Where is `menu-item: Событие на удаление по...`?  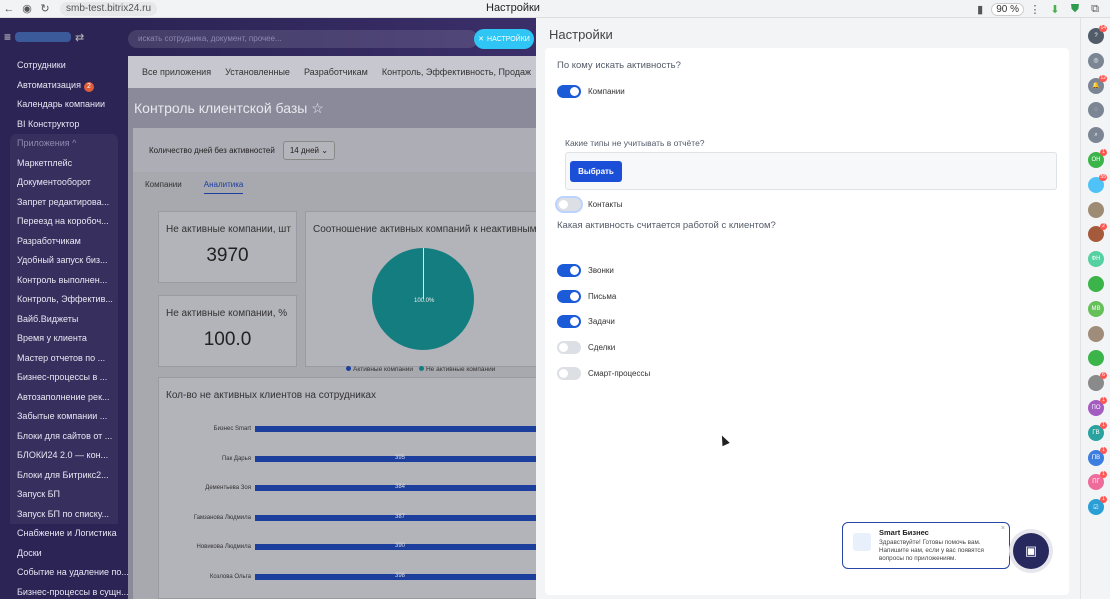 menu-item: Событие на удаление по... is located at coordinates (64, 573).